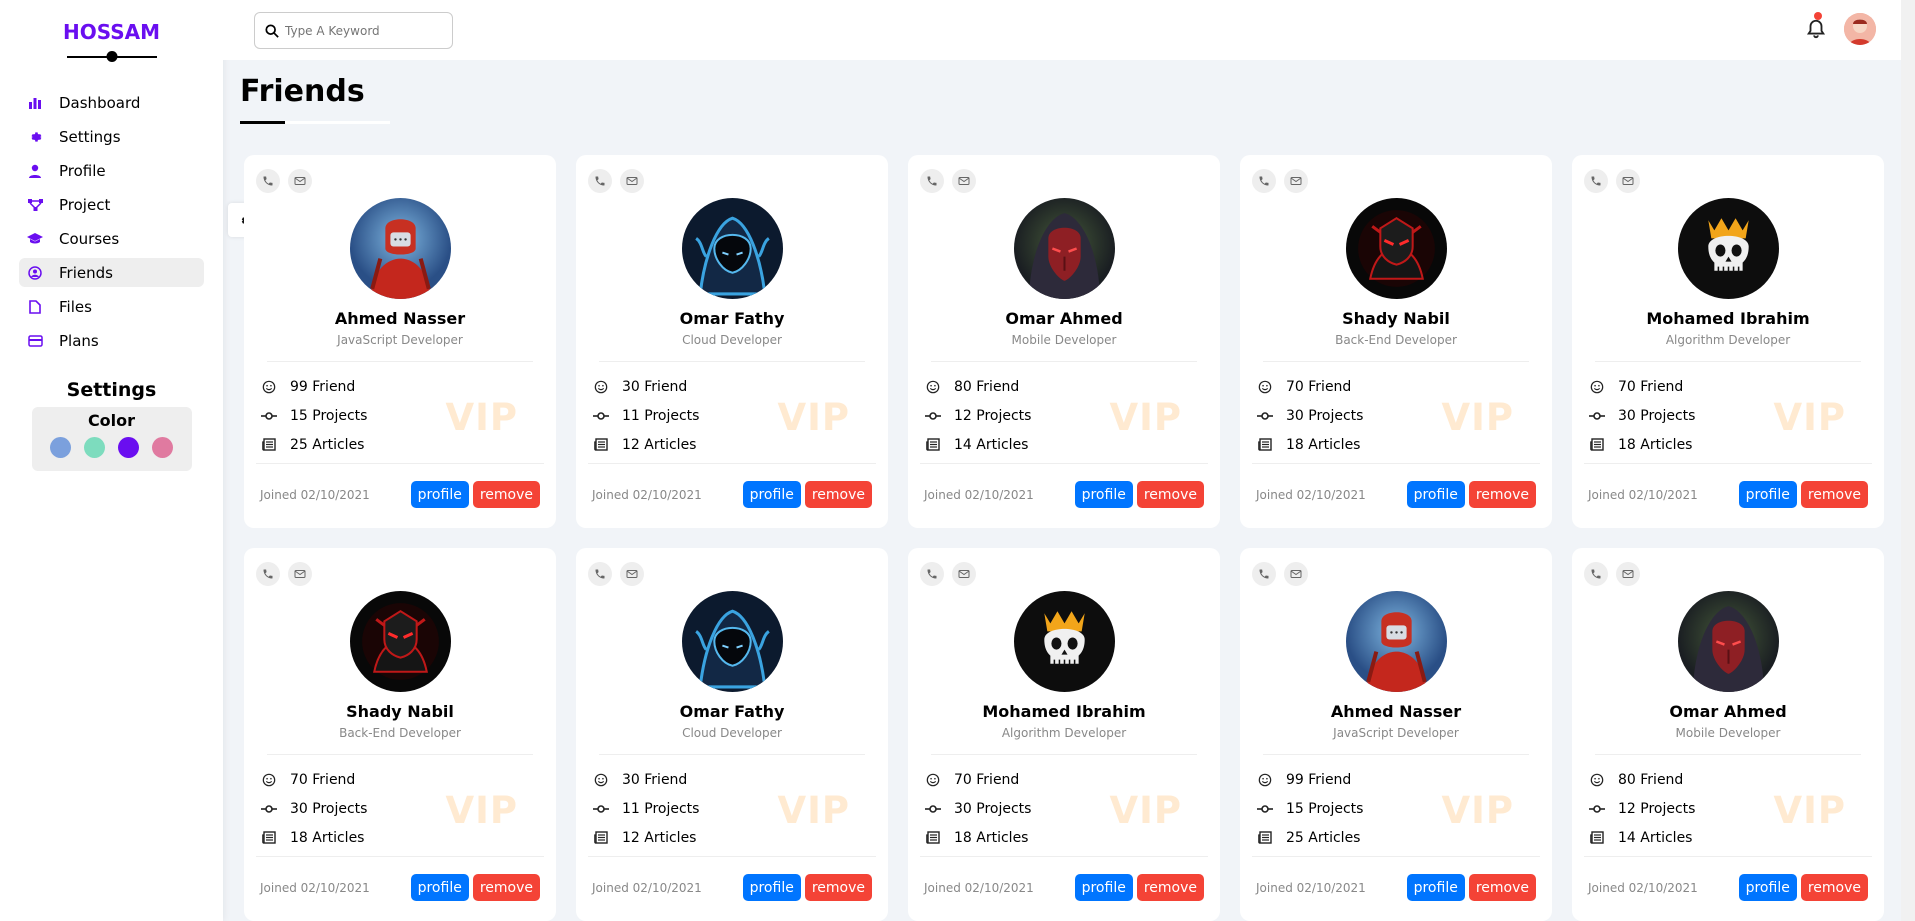 The height and width of the screenshot is (921, 1915). I want to click on search-box, so click(353, 30).